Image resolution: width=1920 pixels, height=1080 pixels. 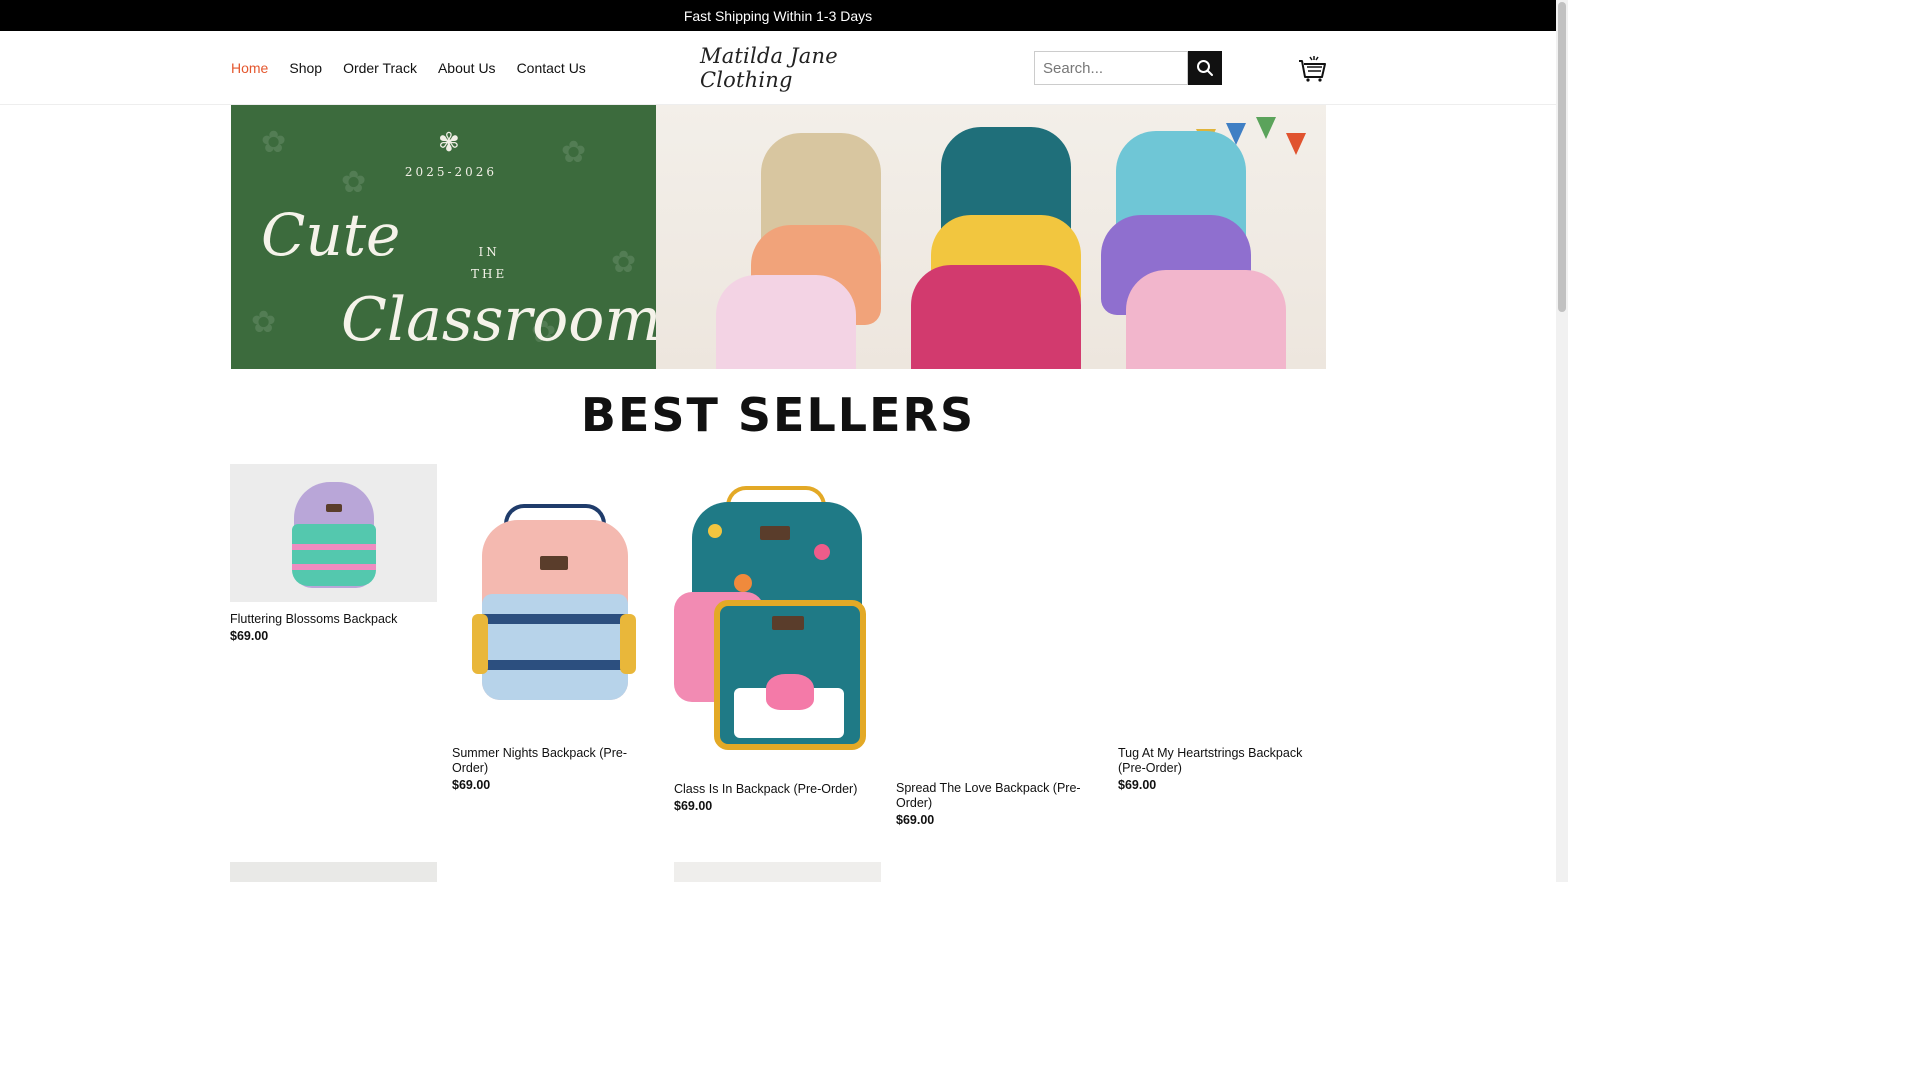 What do you see at coordinates (305, 68) in the screenshot?
I see `nav-shop: Shop` at bounding box center [305, 68].